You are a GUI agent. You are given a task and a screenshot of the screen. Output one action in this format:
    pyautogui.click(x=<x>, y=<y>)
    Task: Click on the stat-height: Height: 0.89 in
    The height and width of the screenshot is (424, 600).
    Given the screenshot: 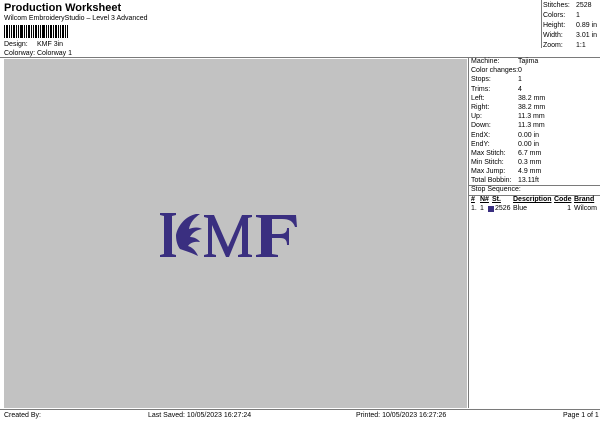 What is the action you would take?
    pyautogui.click(x=570, y=25)
    